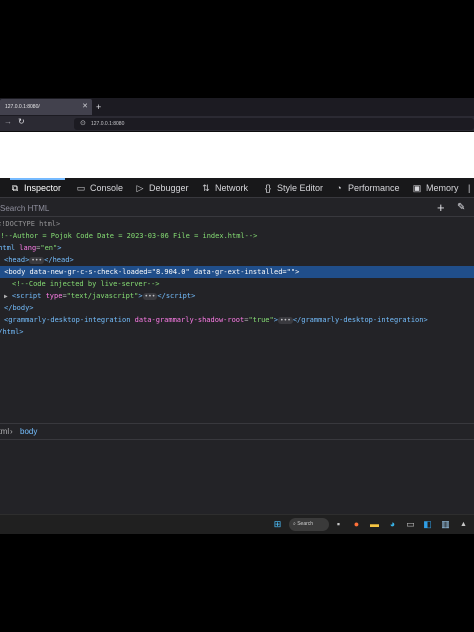  What do you see at coordinates (29, 296) in the screenshot?
I see `script-tag-name: script` at bounding box center [29, 296].